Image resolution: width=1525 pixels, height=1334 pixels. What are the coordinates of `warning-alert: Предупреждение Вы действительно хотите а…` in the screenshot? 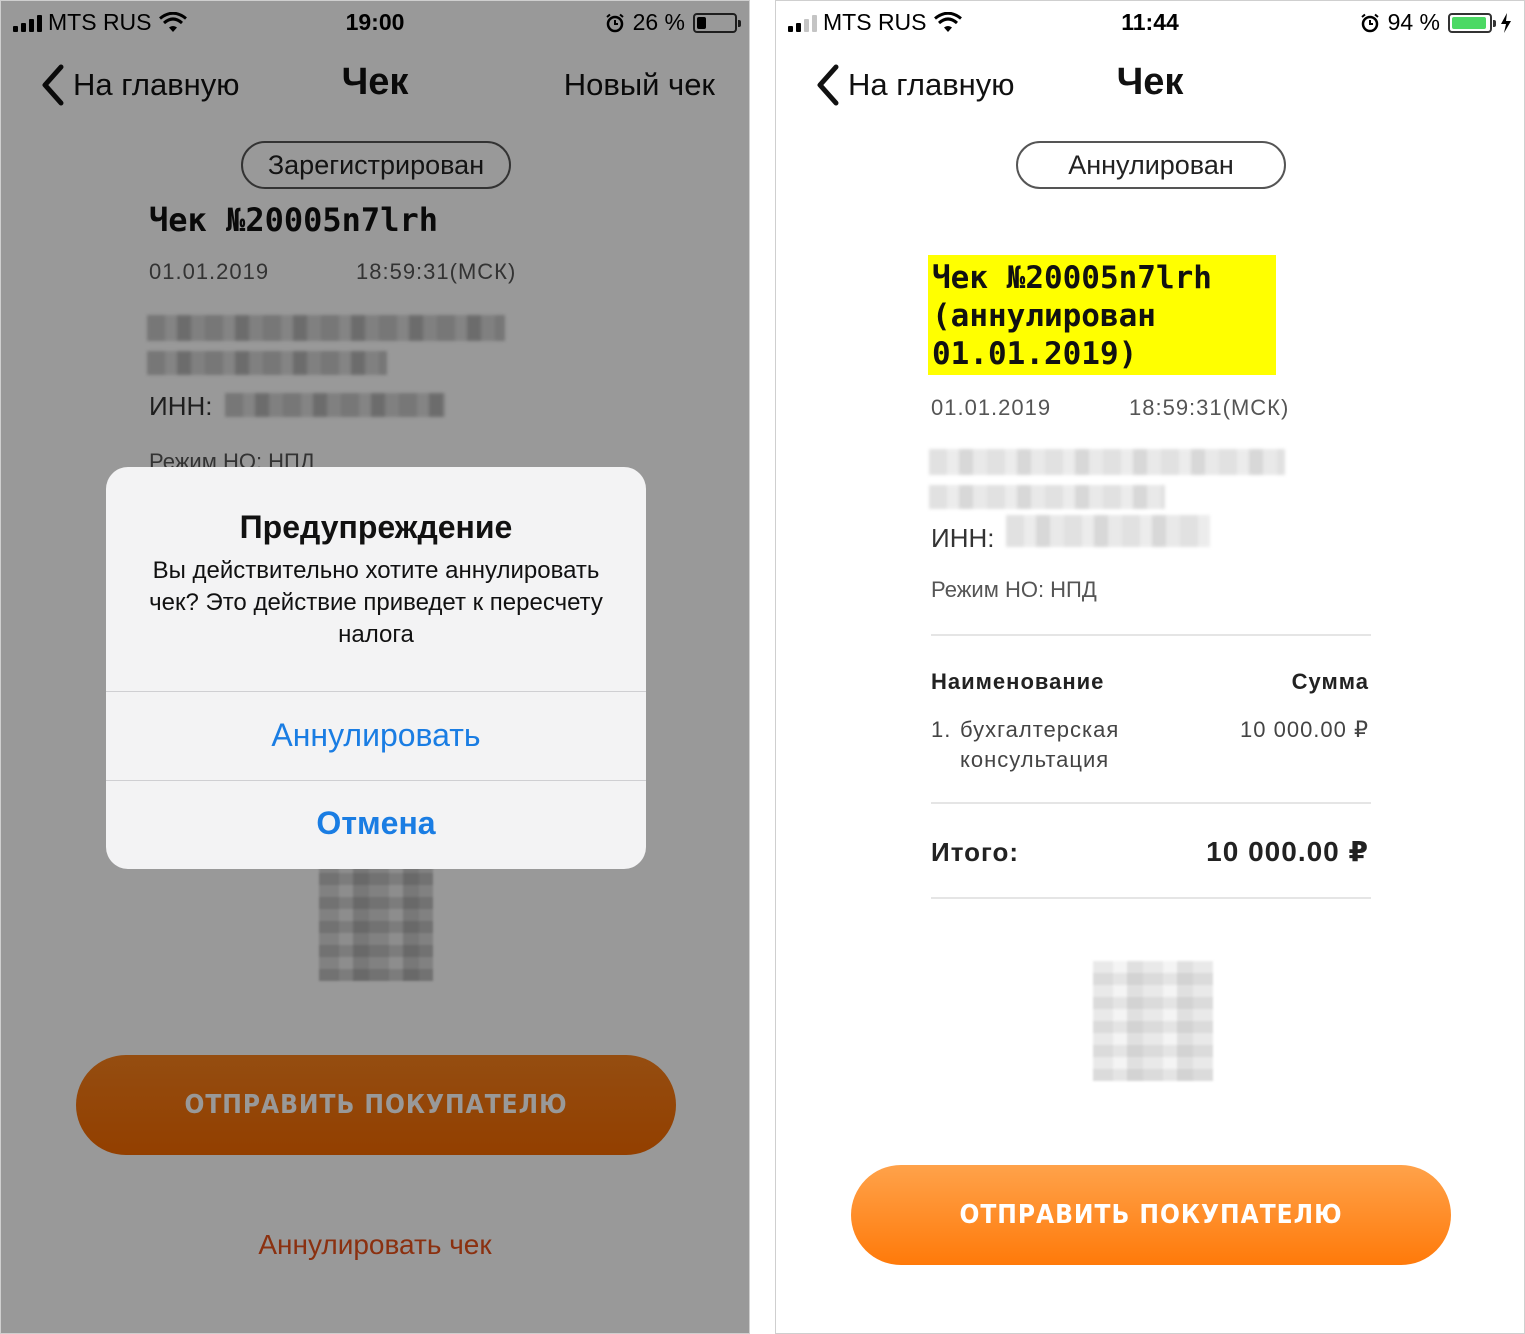 It's located at (376, 668).